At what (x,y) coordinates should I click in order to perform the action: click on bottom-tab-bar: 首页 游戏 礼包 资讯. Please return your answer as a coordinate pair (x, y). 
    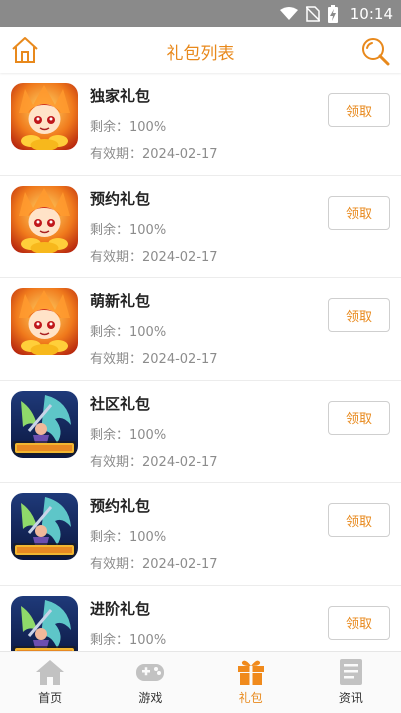
    Looking at the image, I should click on (200, 682).